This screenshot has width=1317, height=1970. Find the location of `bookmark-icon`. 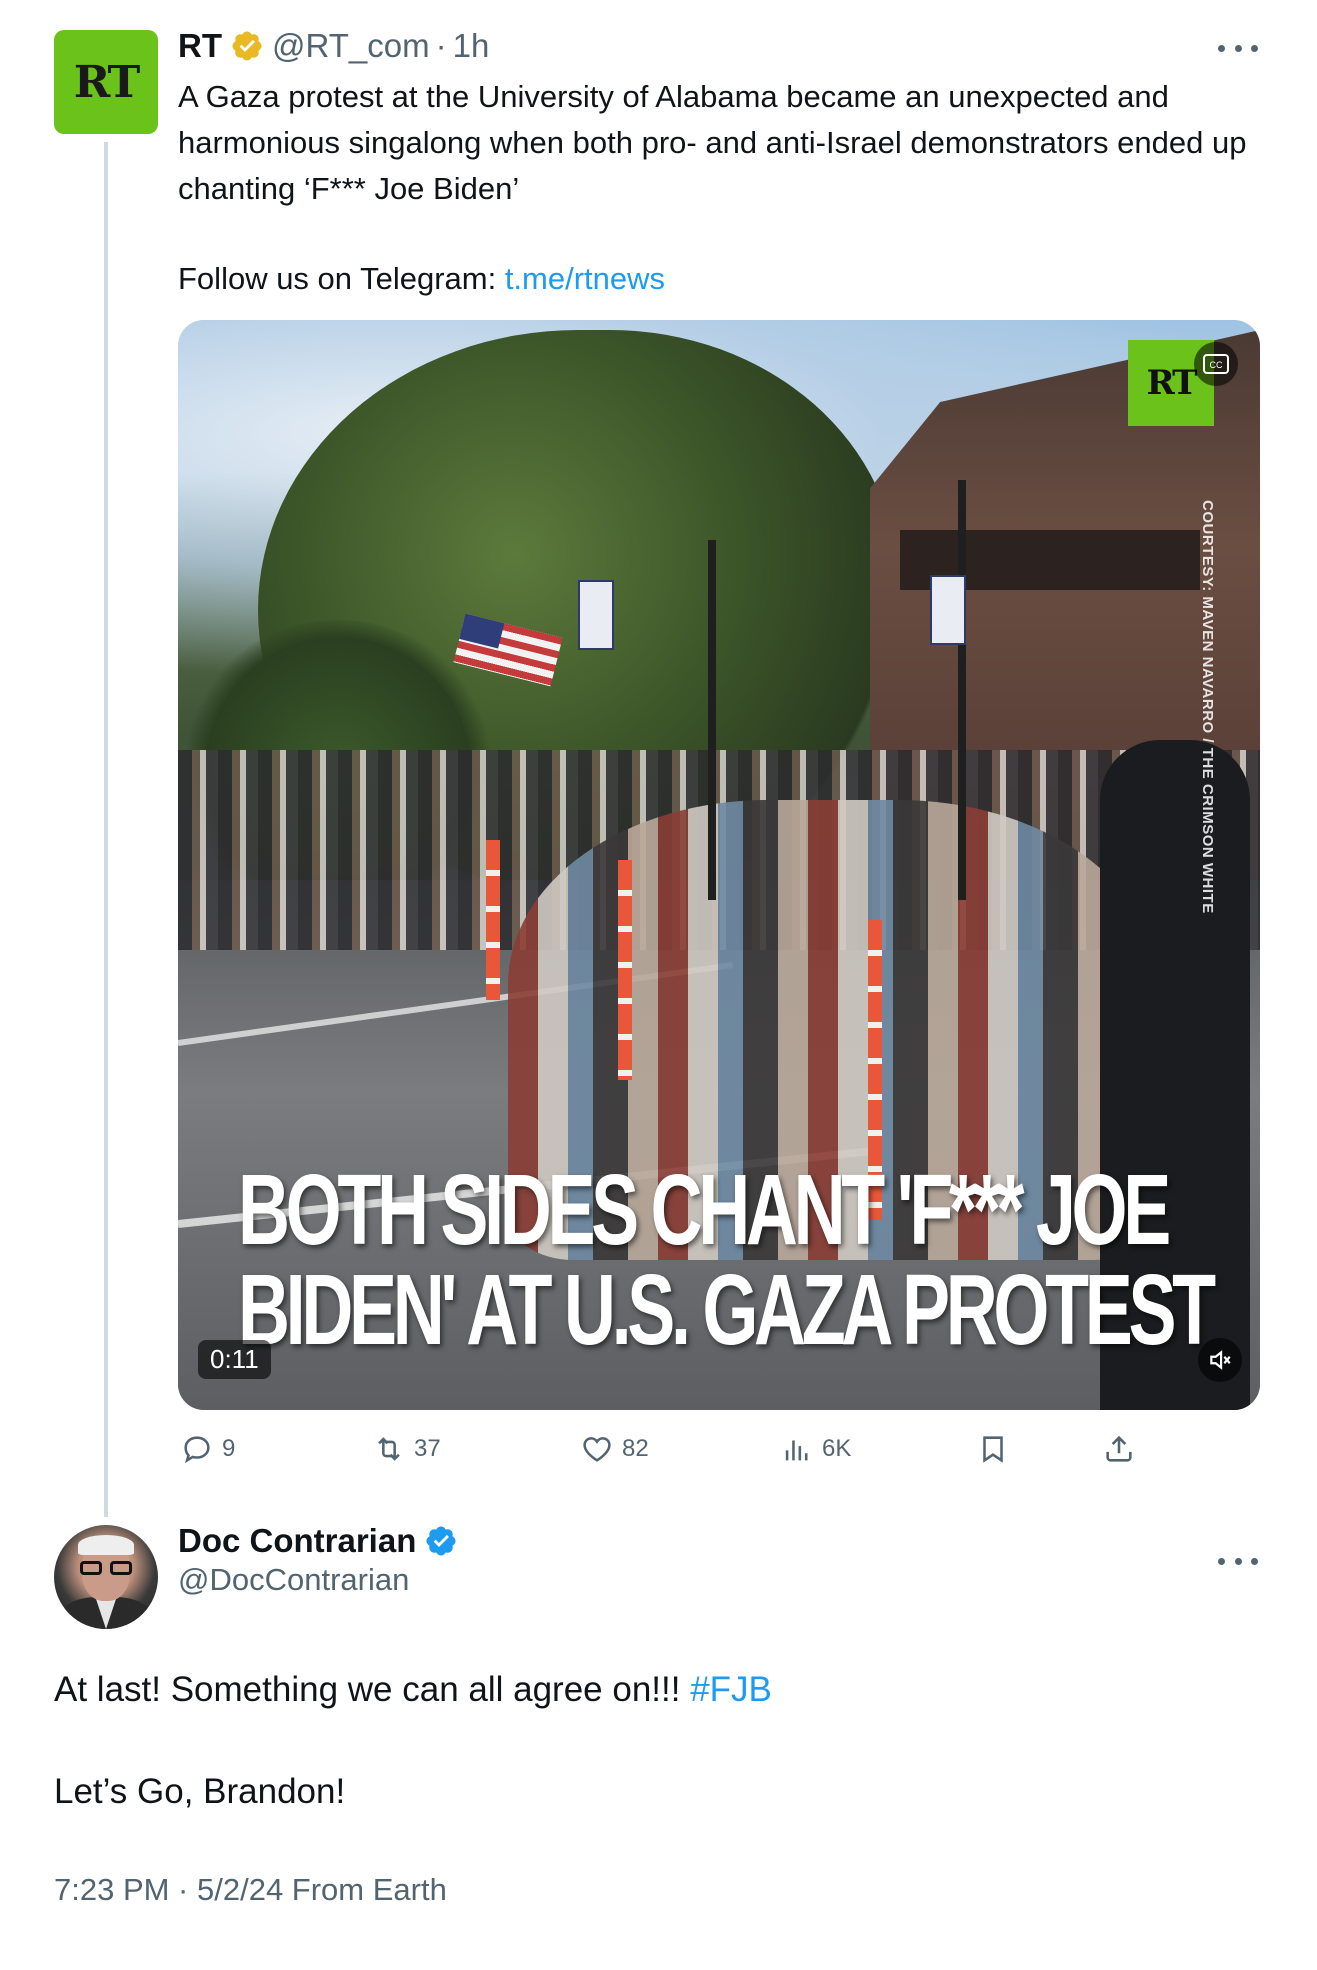

bookmark-icon is located at coordinates (993, 1449).